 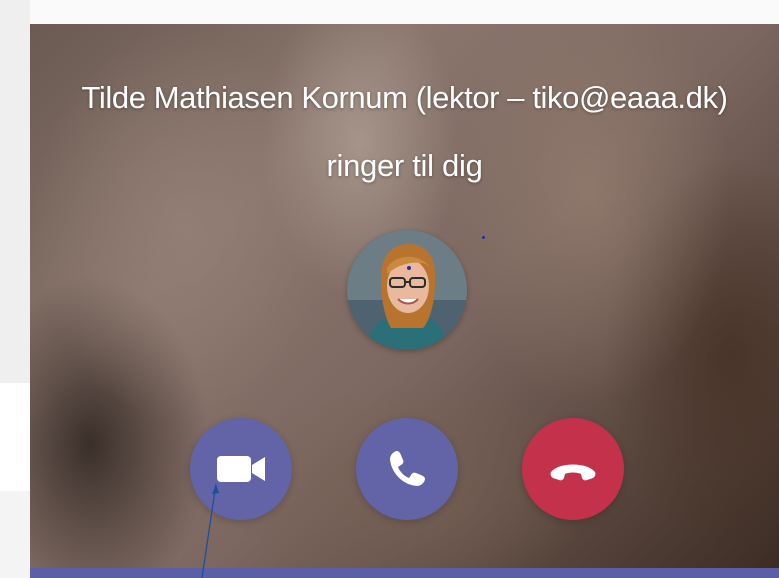 I want to click on top-strip, so click(x=389, y=12).